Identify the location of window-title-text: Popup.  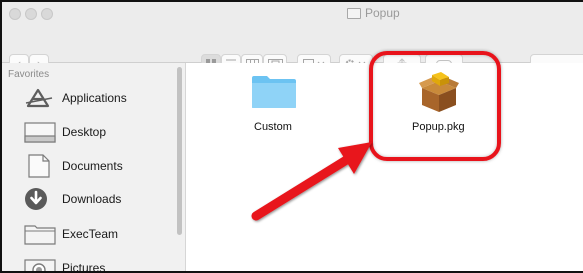
(382, 13).